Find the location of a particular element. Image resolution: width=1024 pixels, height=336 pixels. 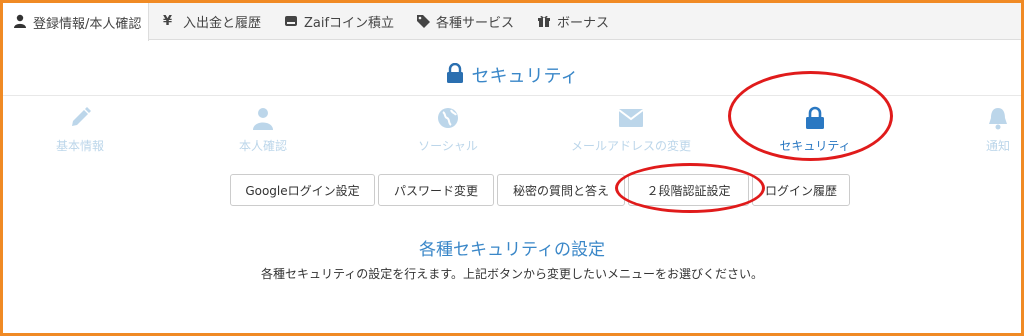

category-identity: 本人確認 is located at coordinates (263, 131).